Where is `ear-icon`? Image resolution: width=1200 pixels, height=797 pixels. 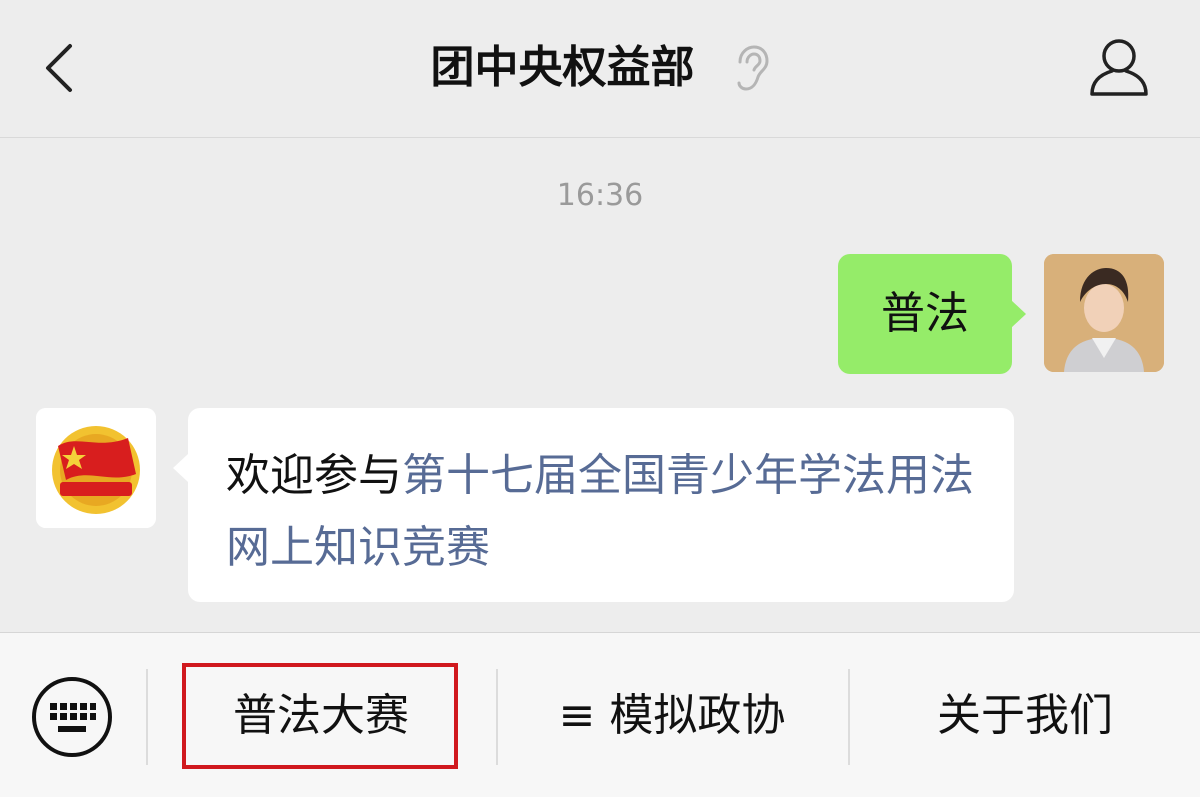
ear-icon is located at coordinates (753, 68).